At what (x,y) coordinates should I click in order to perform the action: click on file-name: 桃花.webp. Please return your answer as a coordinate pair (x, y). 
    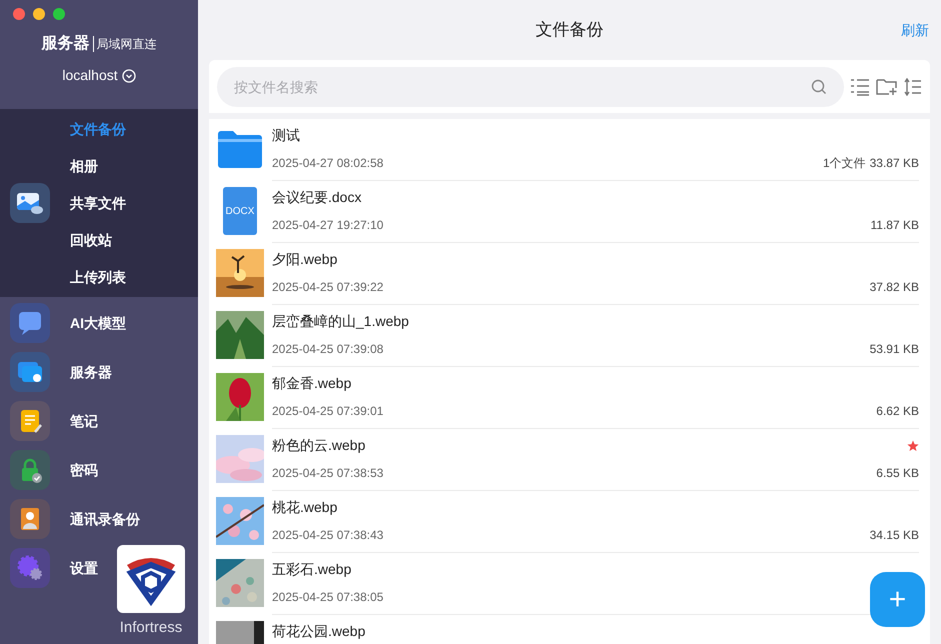
    Looking at the image, I should click on (305, 507).